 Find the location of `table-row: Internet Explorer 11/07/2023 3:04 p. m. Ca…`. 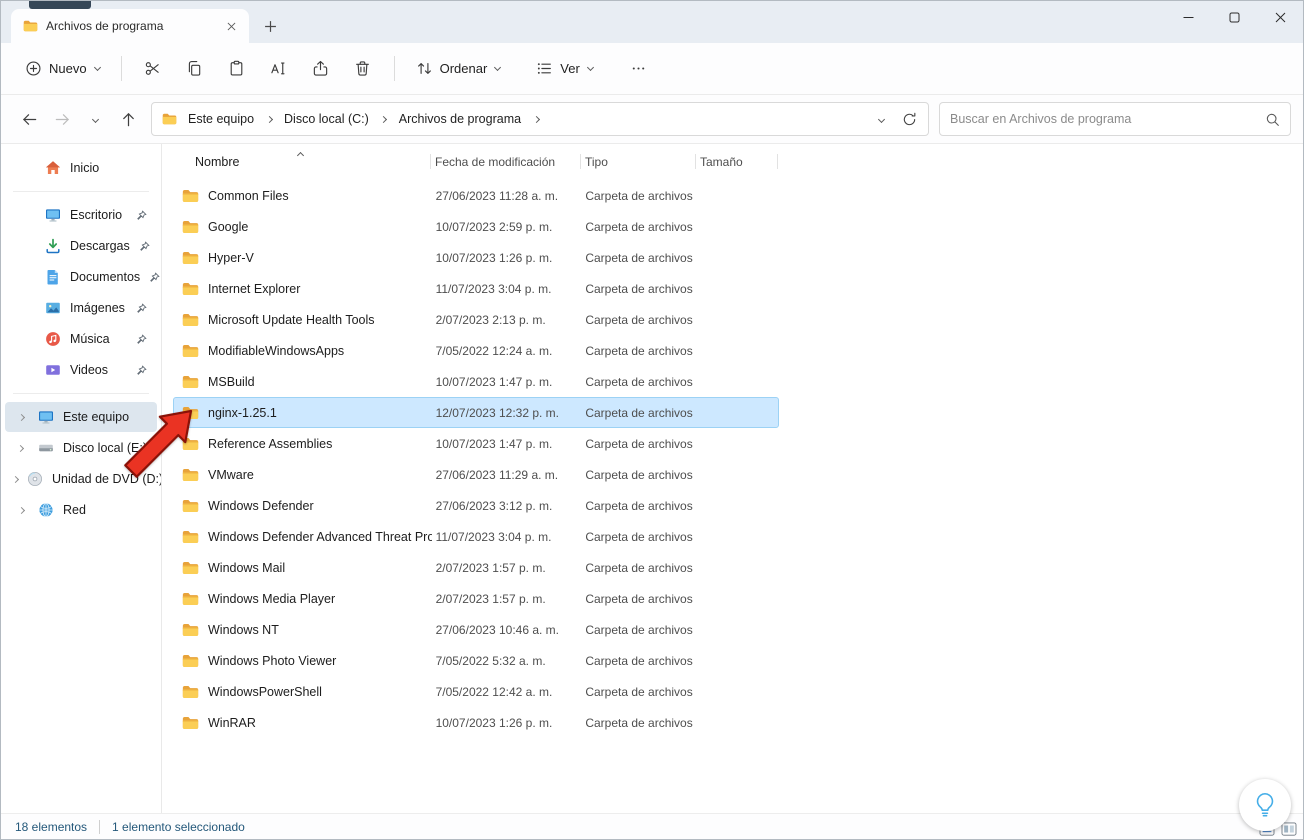

table-row: Internet Explorer 11/07/2023 3:04 p. m. Ca… is located at coordinates (476, 288).